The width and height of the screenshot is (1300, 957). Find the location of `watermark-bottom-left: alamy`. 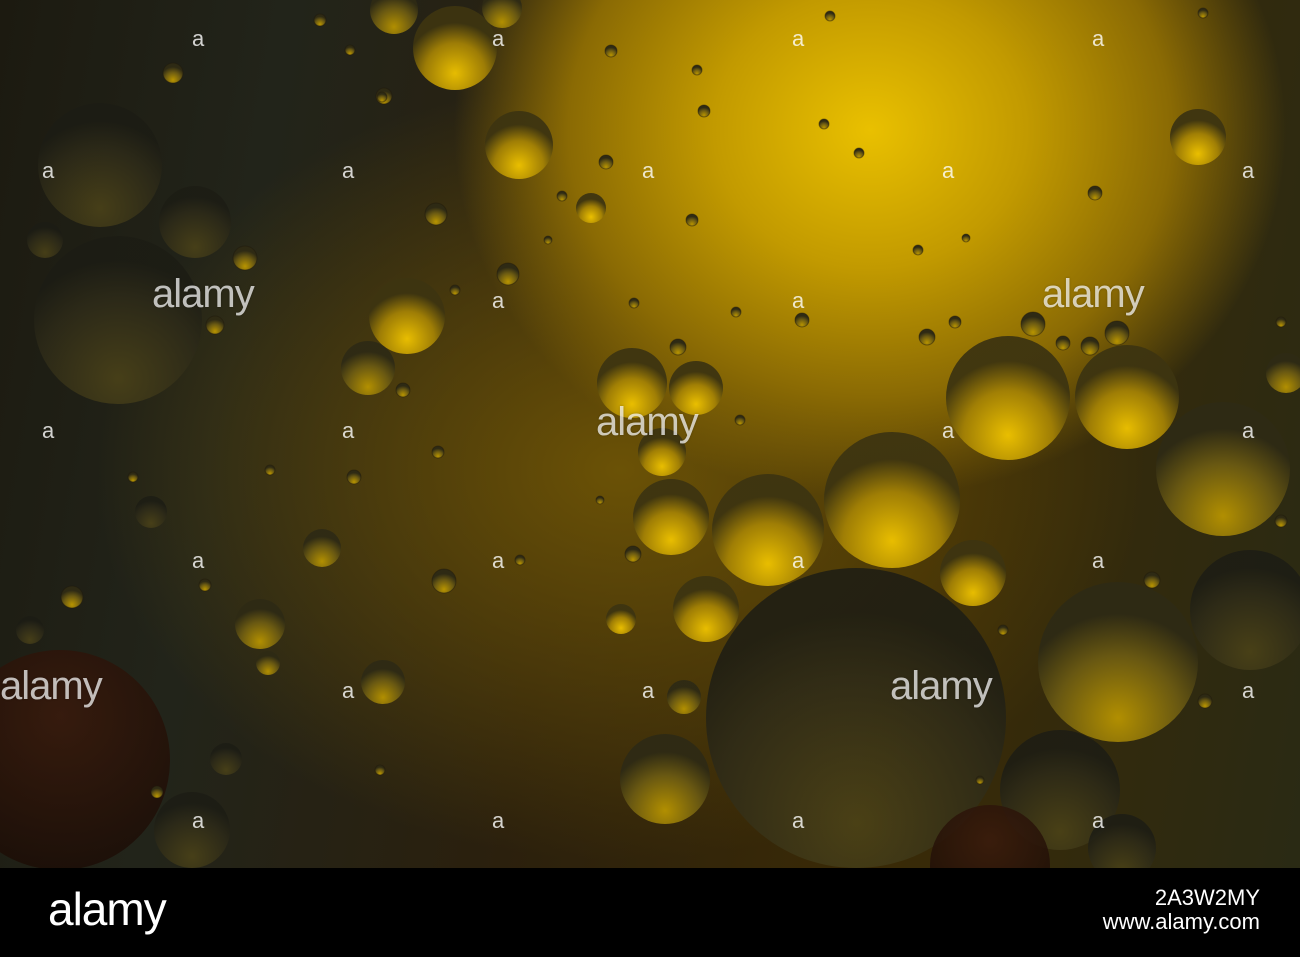

watermark-bottom-left: alamy is located at coordinates (51, 686).